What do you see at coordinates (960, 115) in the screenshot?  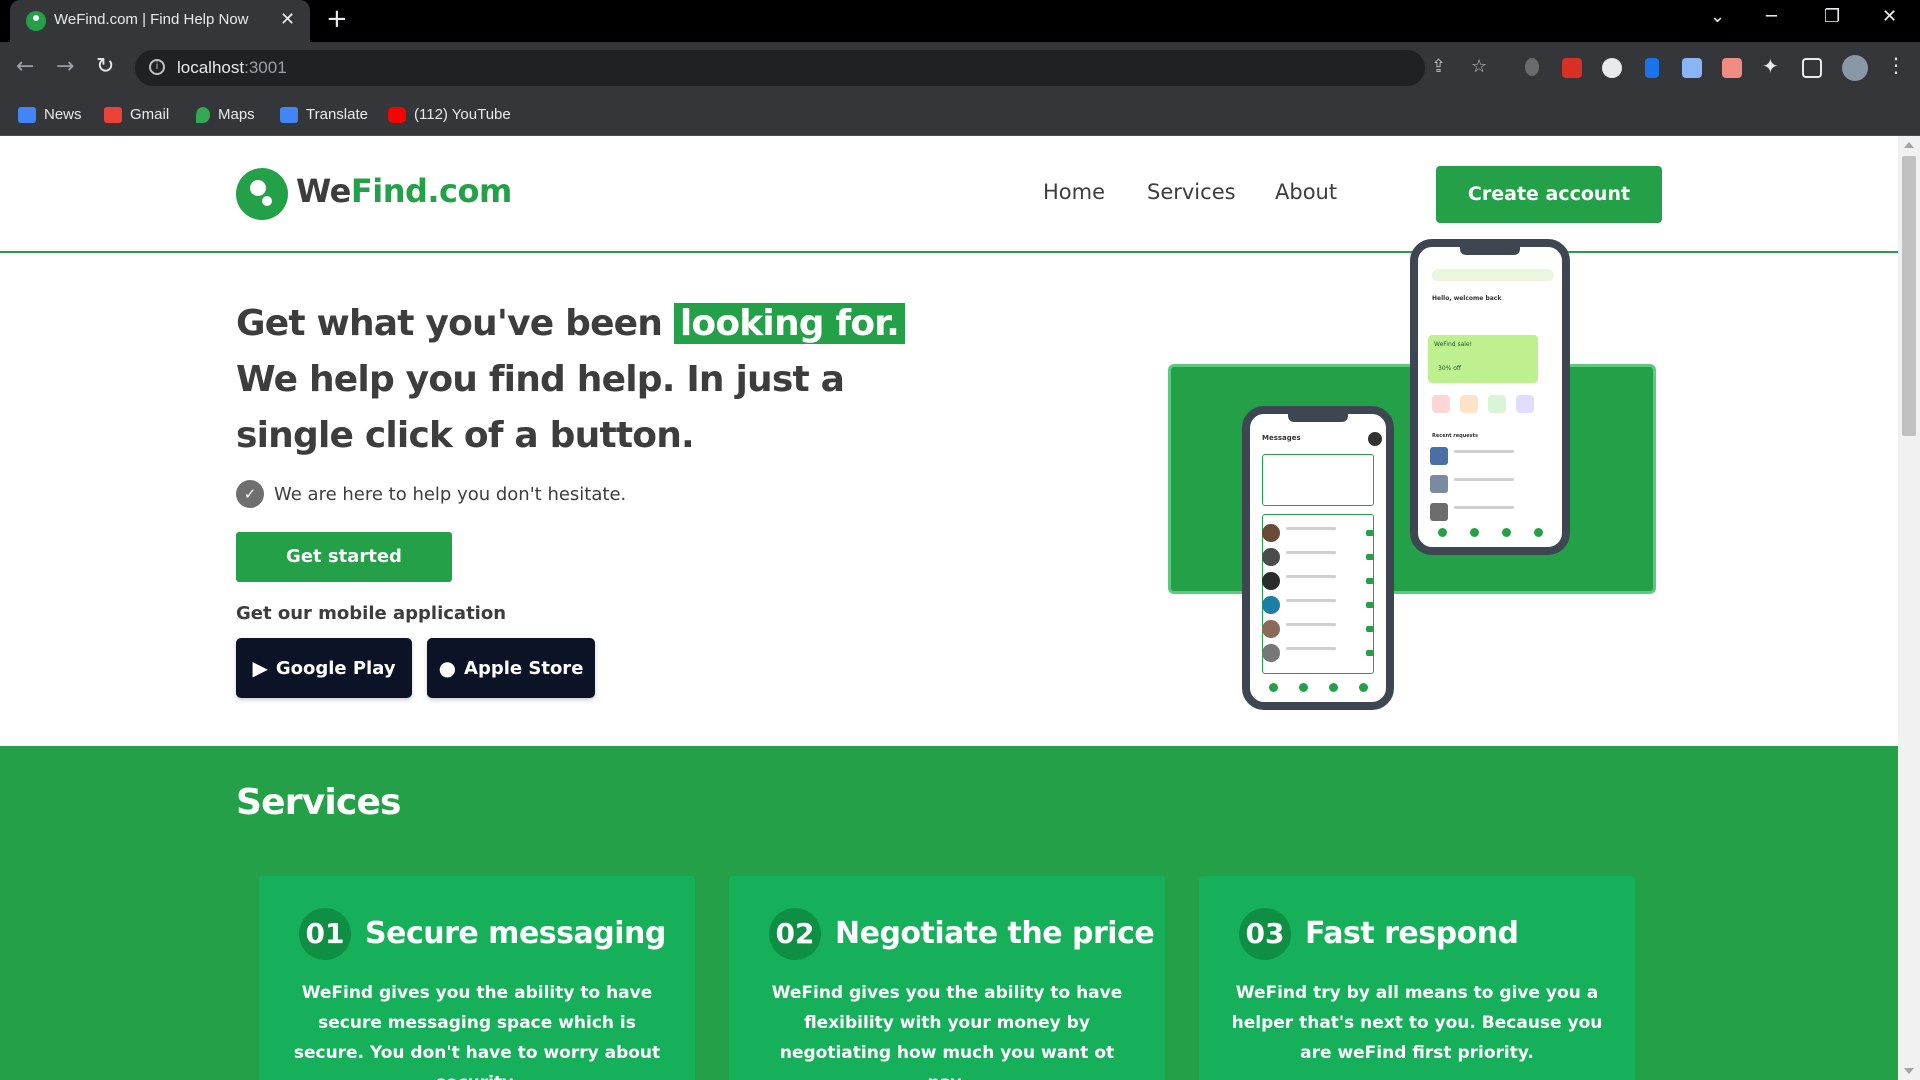 I see `bookmarks-bar: News Gmail Maps Translate (112) YouTube` at bounding box center [960, 115].